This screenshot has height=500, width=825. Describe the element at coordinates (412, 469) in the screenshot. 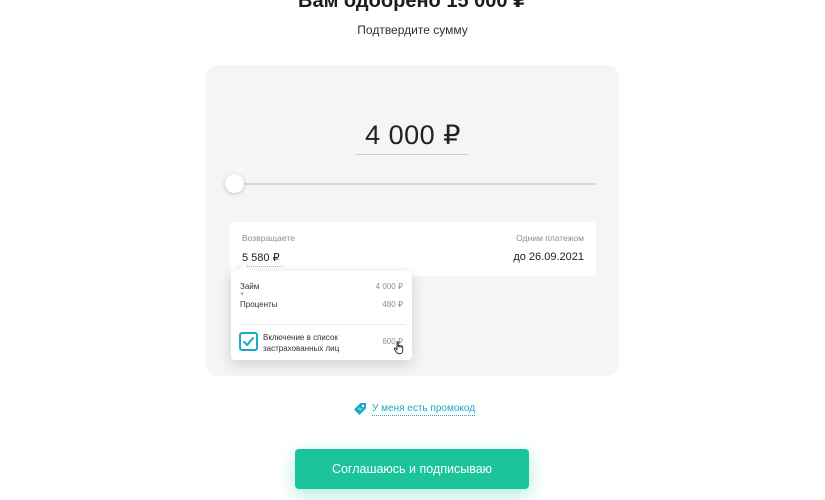

I see `agree-and-sign-button: Соглашаюсь и подписываю` at that location.